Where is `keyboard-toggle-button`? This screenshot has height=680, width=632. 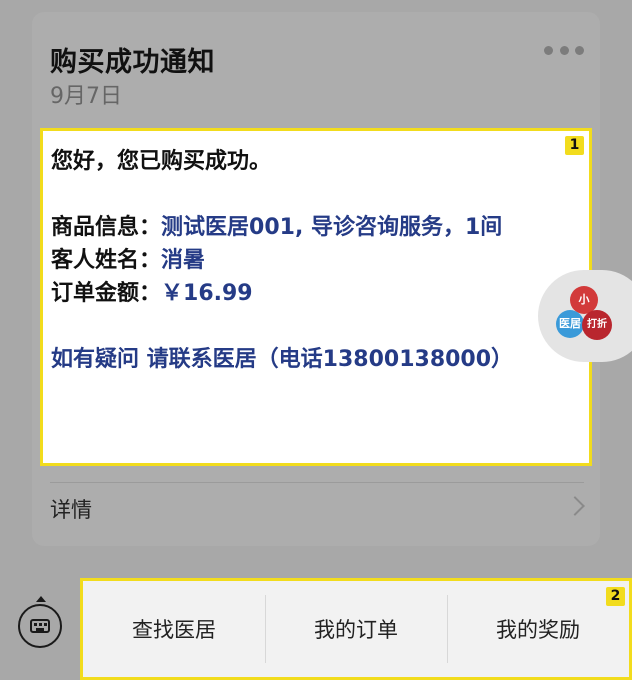
keyboard-toggle-button is located at coordinates (40, 626).